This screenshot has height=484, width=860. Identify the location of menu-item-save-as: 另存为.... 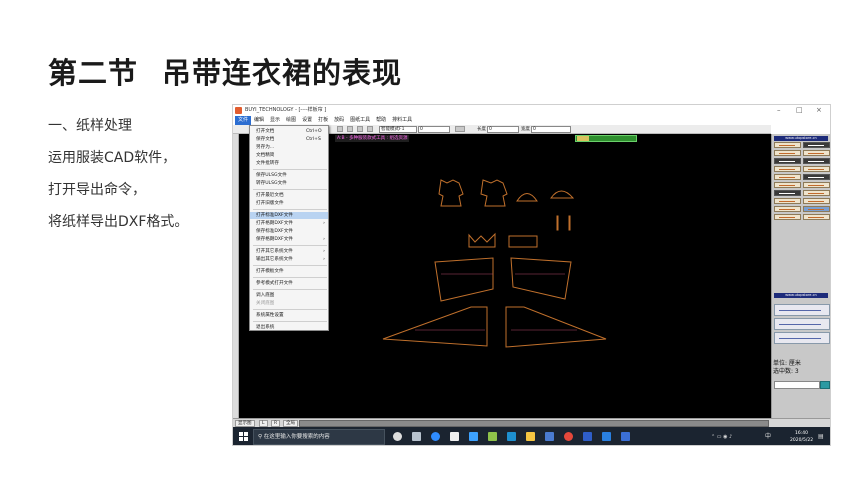
(289, 147).